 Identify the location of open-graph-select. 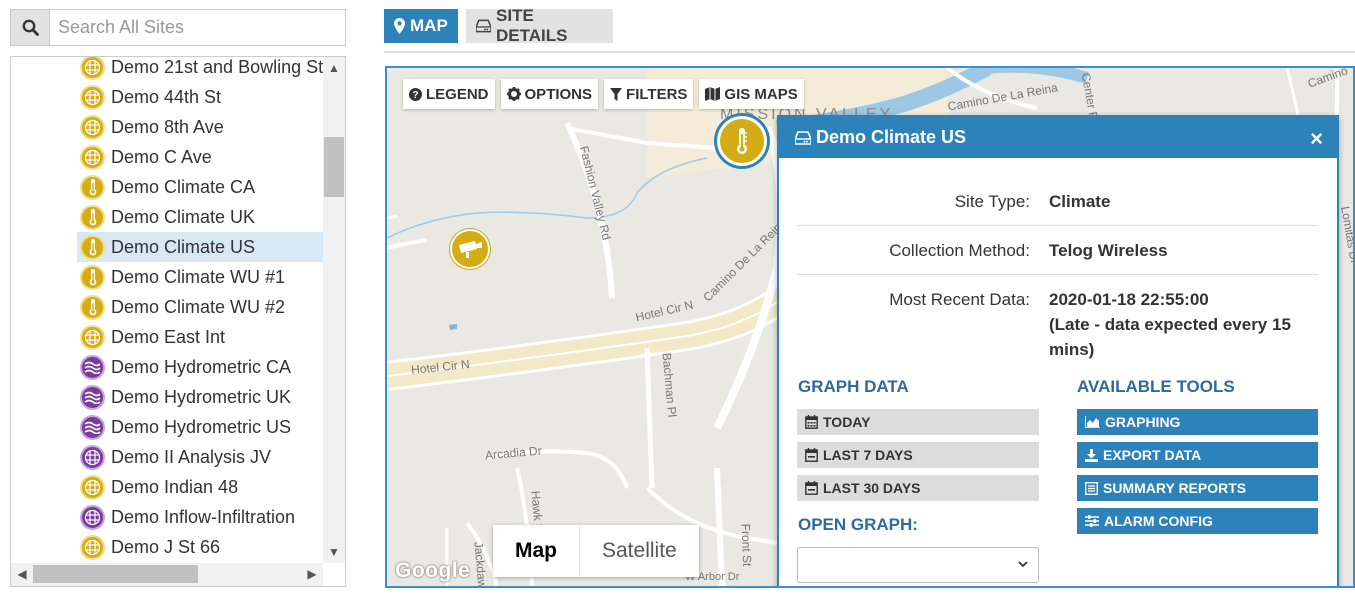
(918, 565).